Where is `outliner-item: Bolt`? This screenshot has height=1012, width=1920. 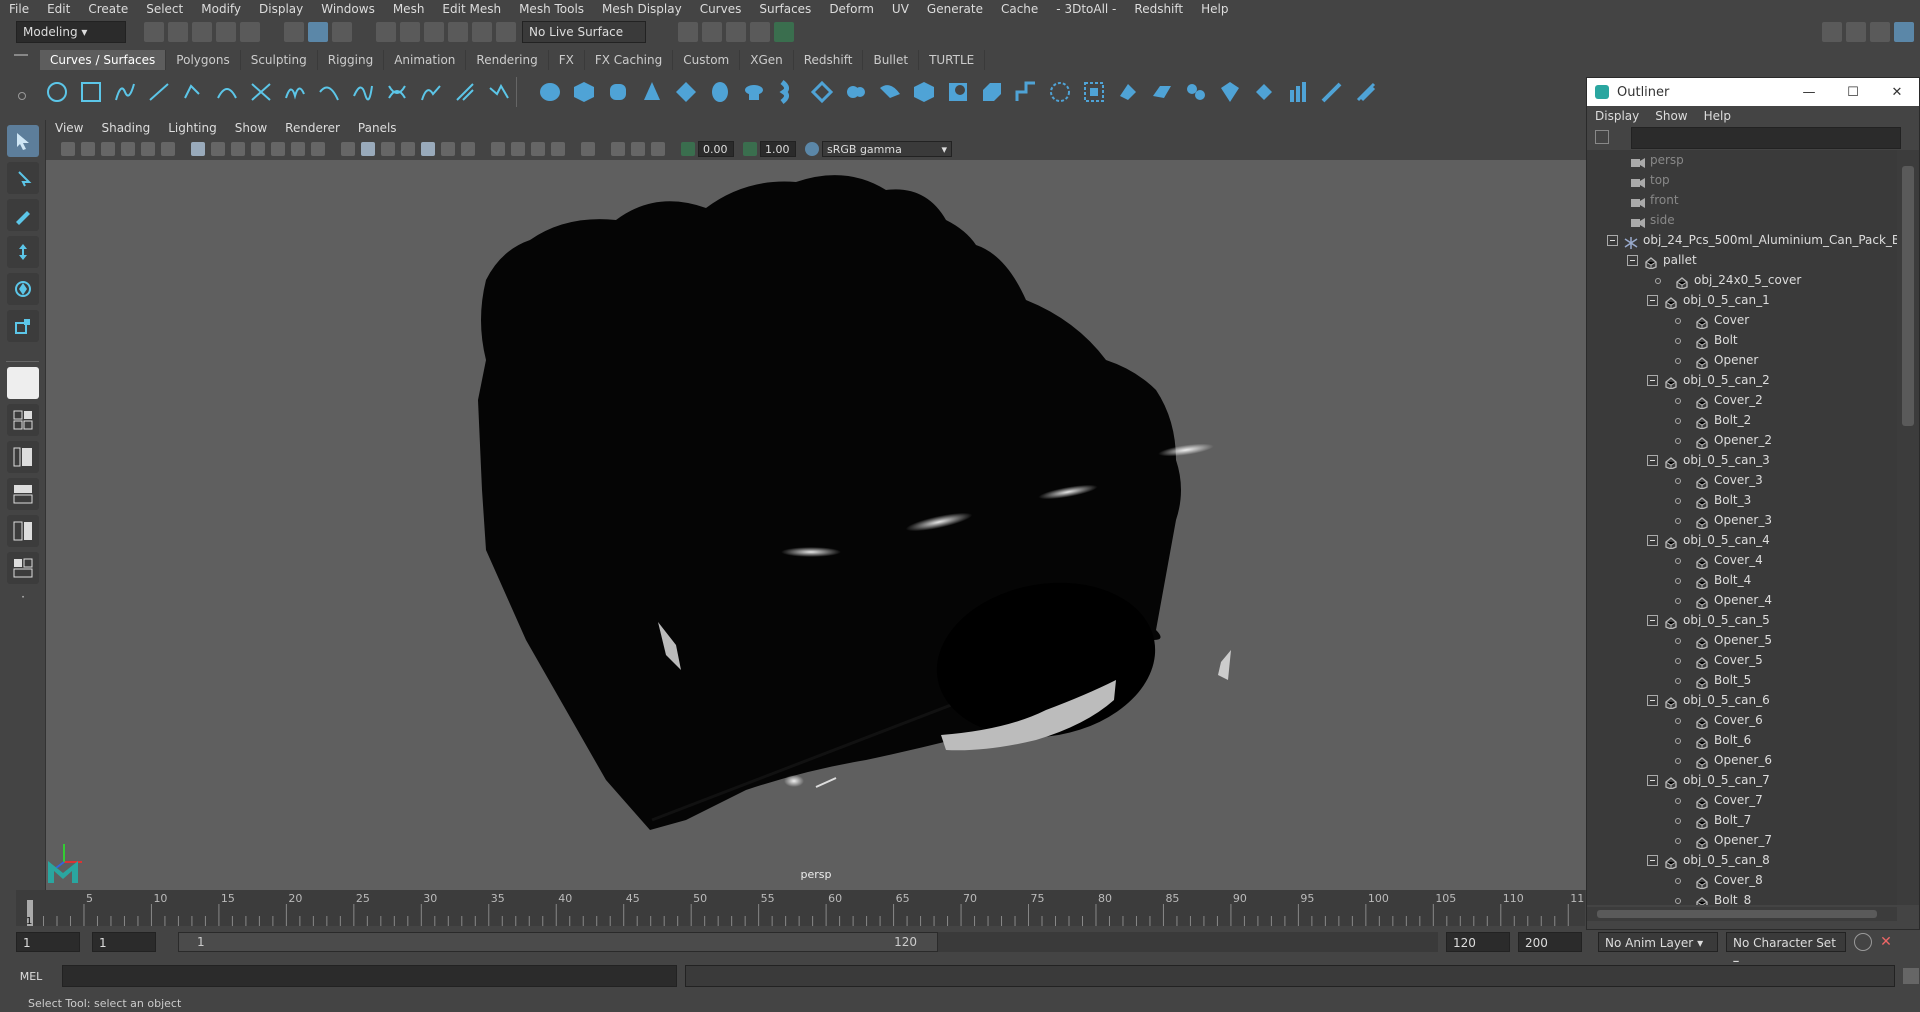 outliner-item: Bolt is located at coordinates (1742, 340).